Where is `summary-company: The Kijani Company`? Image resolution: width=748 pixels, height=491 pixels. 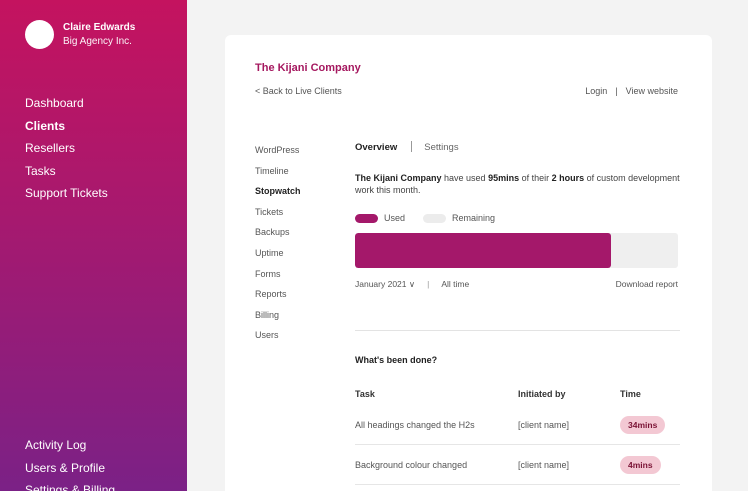
summary-company: The Kijani Company is located at coordinates (398, 178).